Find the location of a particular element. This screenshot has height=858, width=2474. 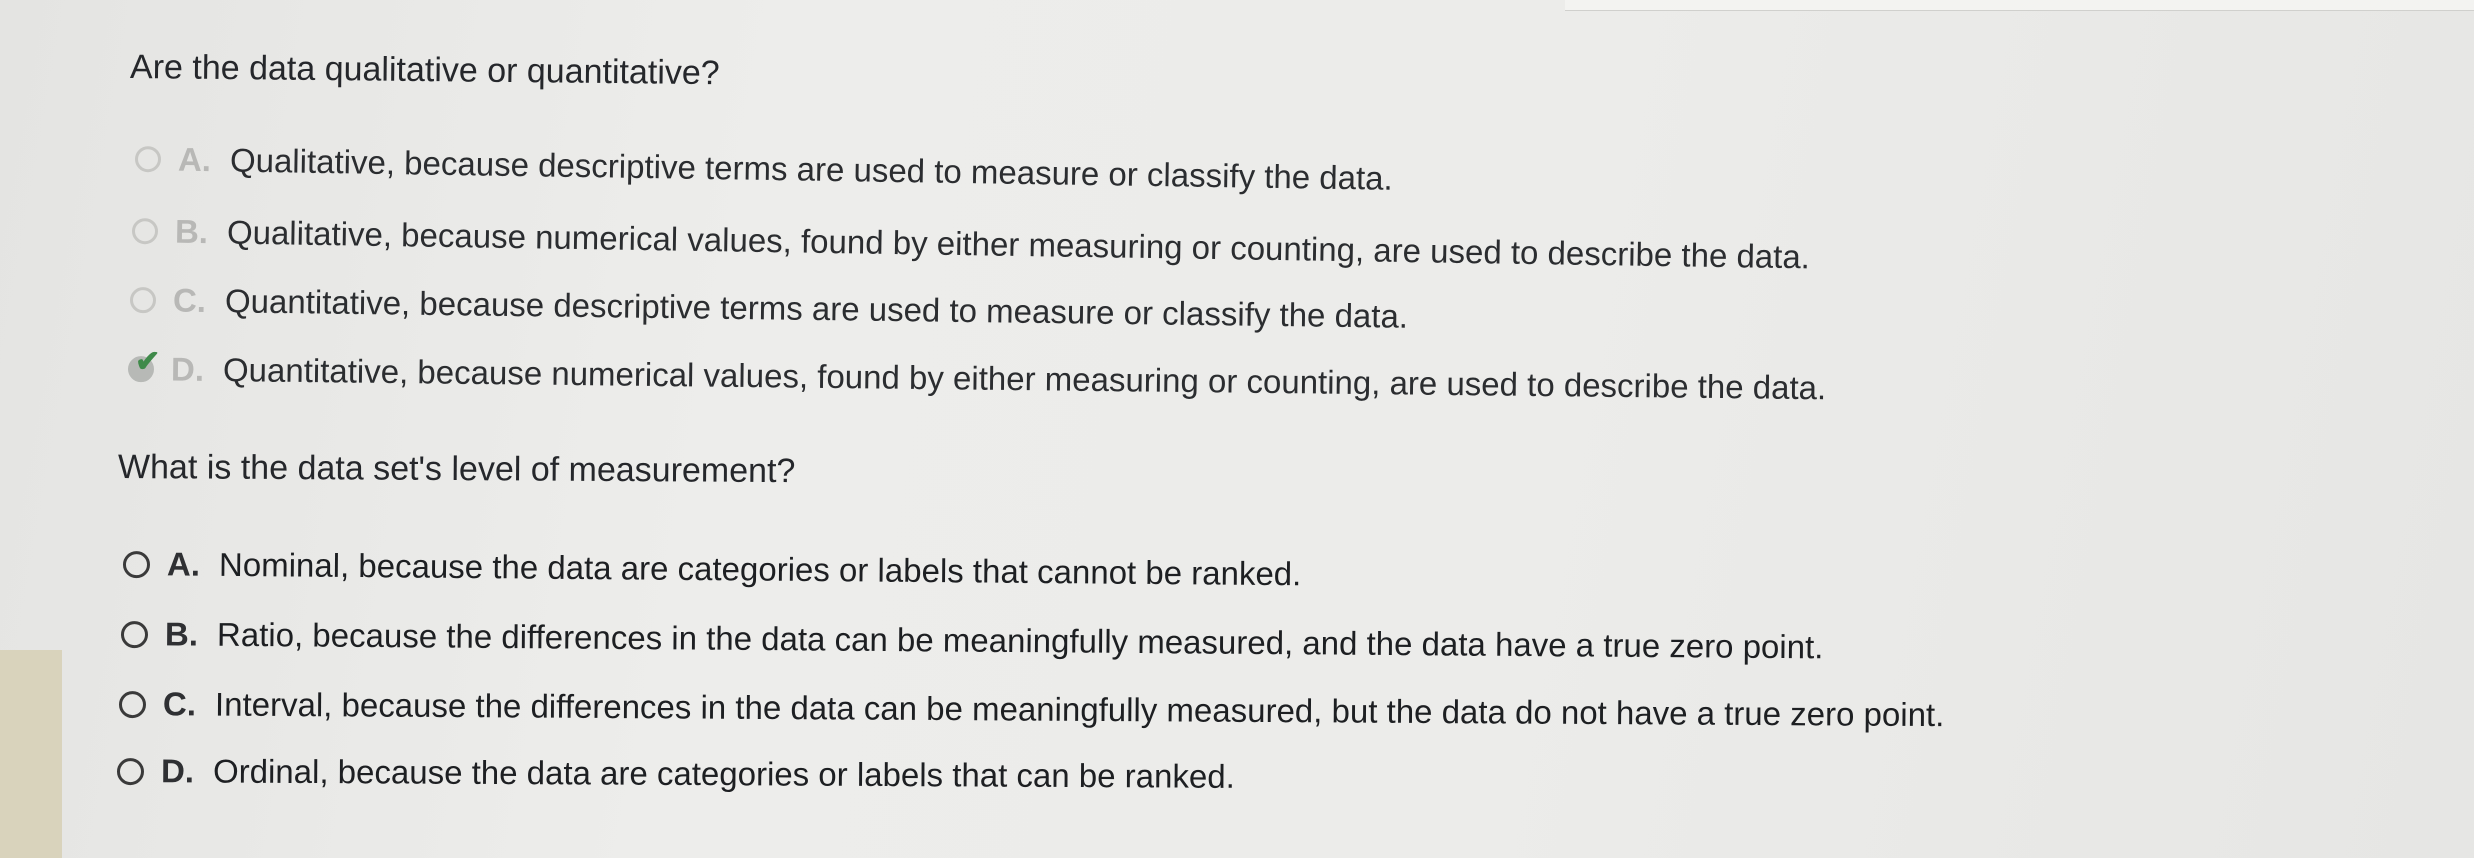

q1-option-a-letter: A. is located at coordinates (194, 159).